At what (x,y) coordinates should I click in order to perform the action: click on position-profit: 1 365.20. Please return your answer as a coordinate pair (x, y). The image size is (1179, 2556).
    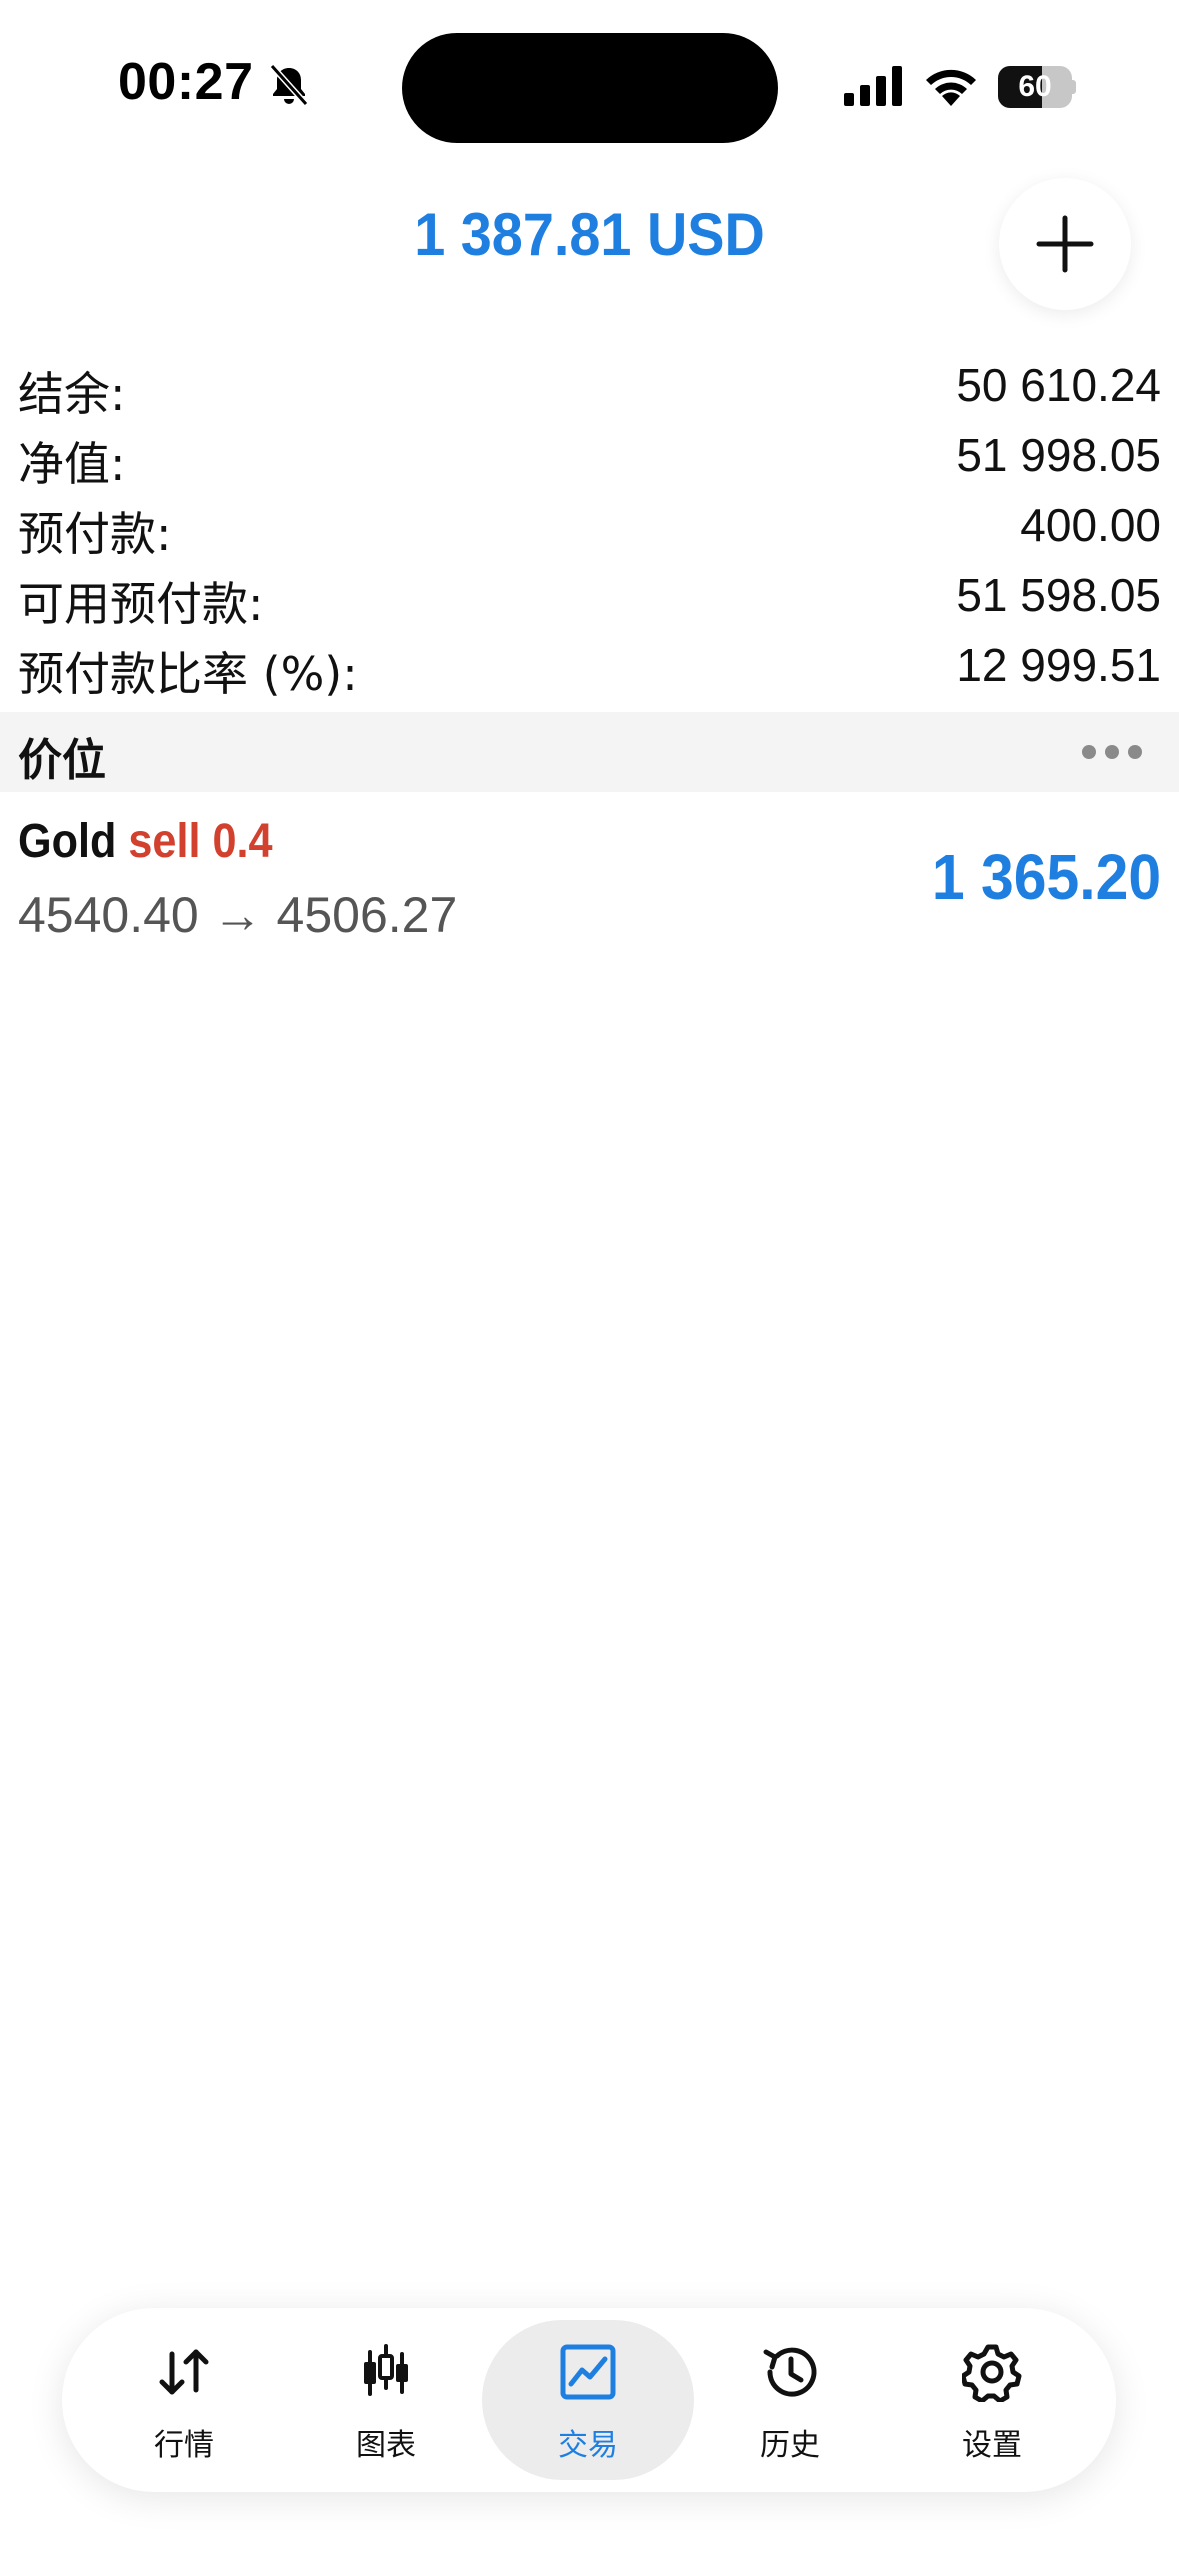
    Looking at the image, I should click on (1046, 877).